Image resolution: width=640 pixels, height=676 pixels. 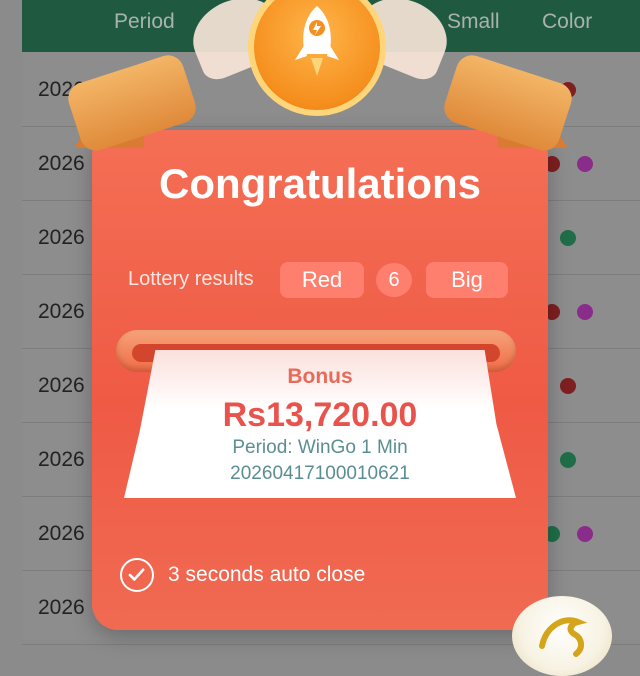 I want to click on autoclose-text: 3 seconds auto close, so click(x=266, y=575).